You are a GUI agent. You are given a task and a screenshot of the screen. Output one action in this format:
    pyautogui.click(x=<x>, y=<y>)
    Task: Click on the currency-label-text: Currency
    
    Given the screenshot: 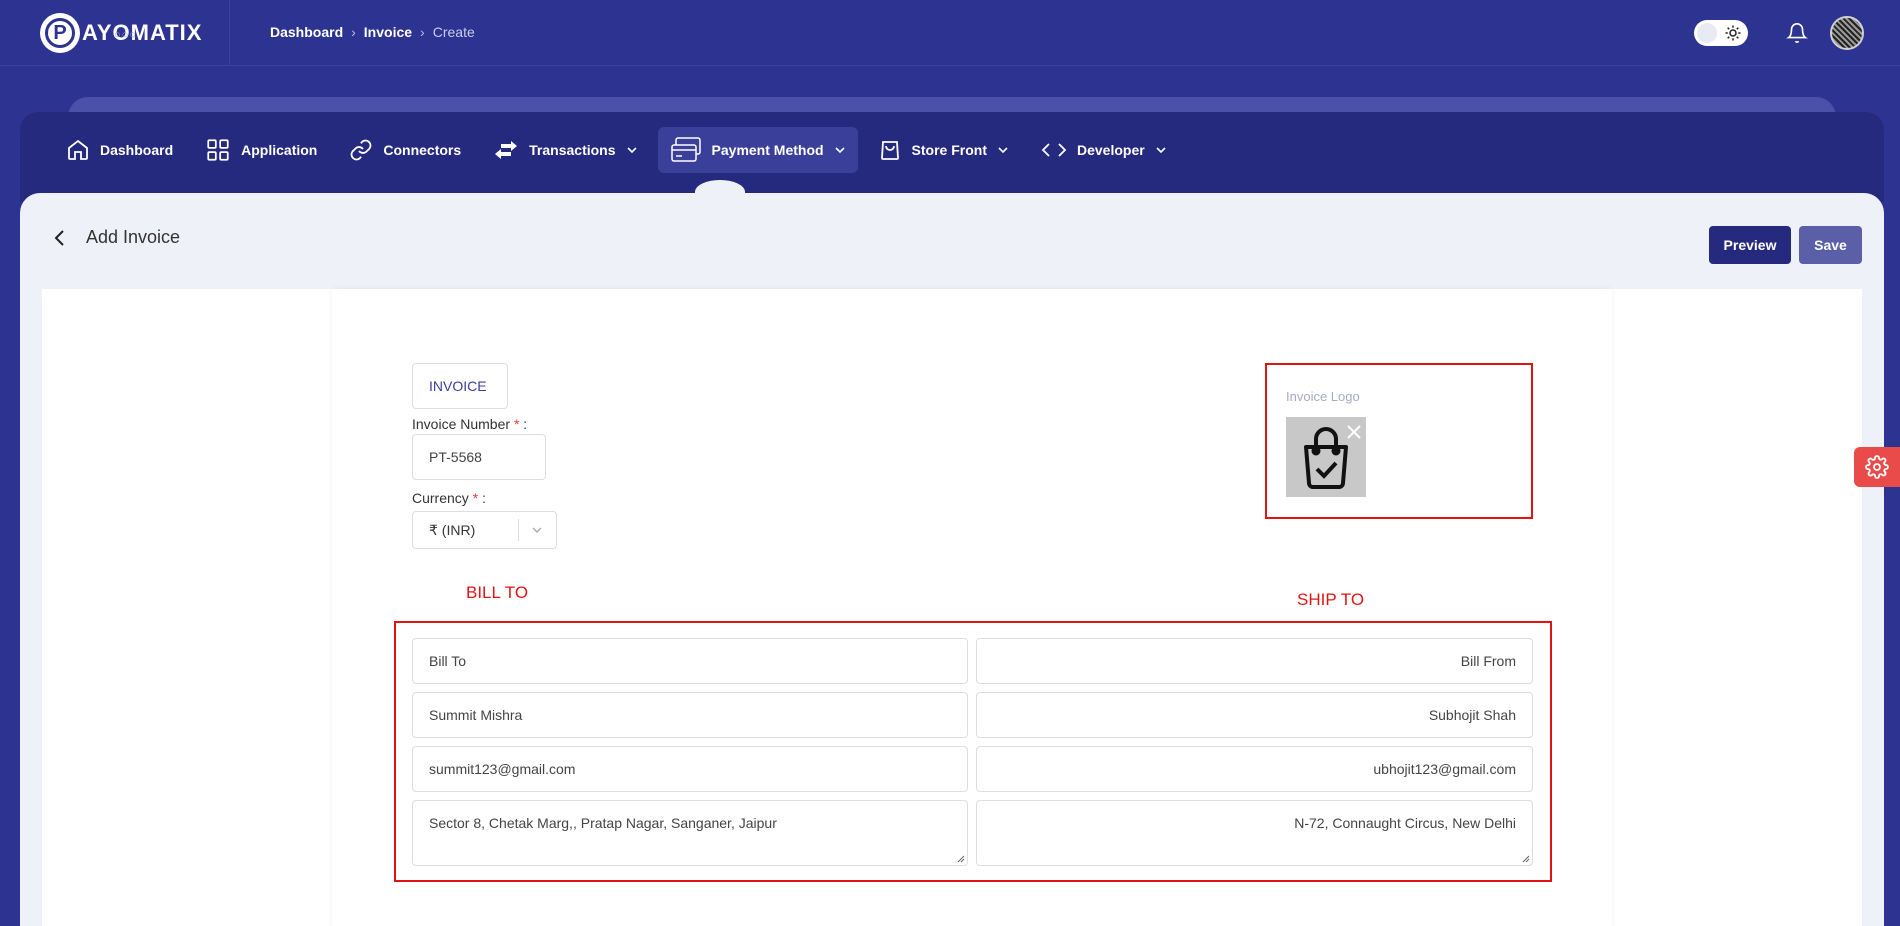 What is the action you would take?
    pyautogui.click(x=440, y=498)
    